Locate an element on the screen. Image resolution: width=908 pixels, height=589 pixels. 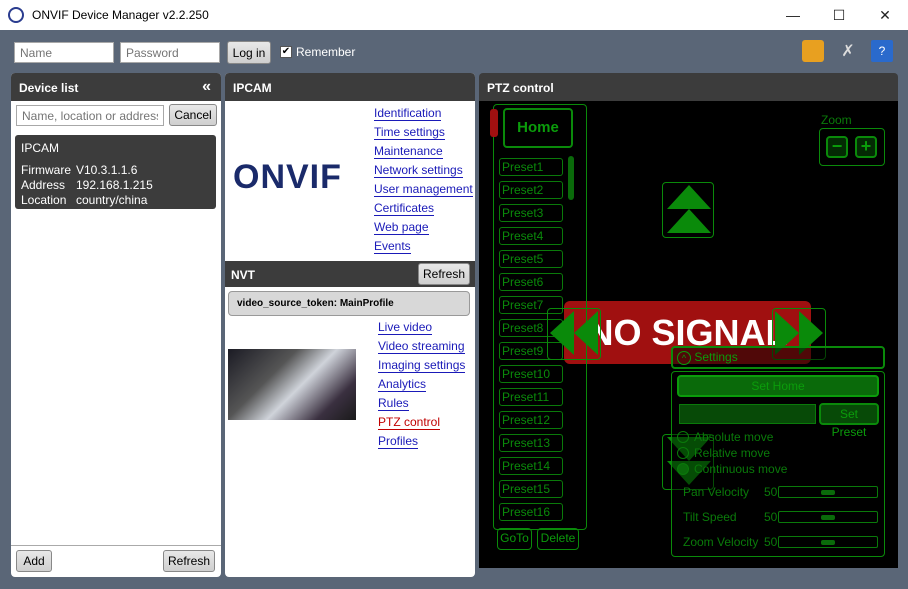
add-button: Add is located at coordinates (34, 561).